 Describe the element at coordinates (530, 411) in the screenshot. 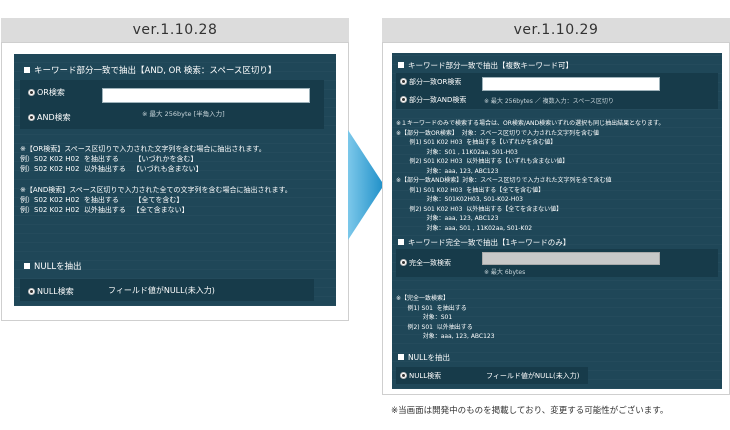

I see `development-footnote: ※当画面は開発中のものを掲載しており、変更する可能性がございます。` at that location.